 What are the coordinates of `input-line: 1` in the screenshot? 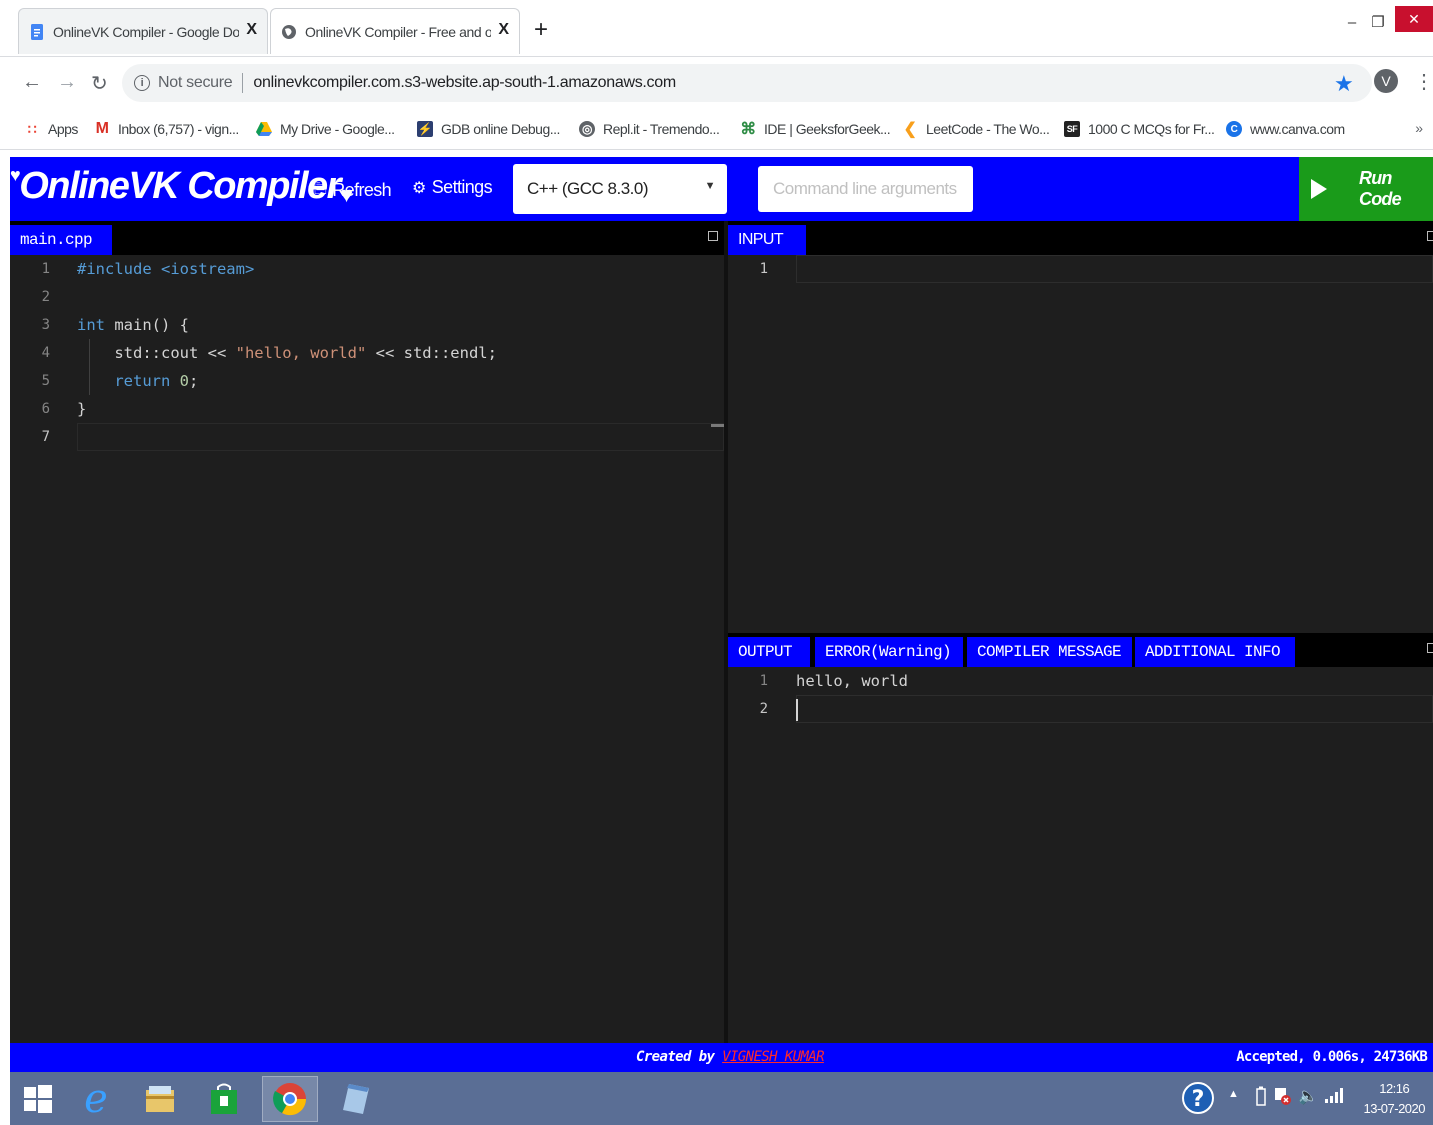 It's located at (1080, 269).